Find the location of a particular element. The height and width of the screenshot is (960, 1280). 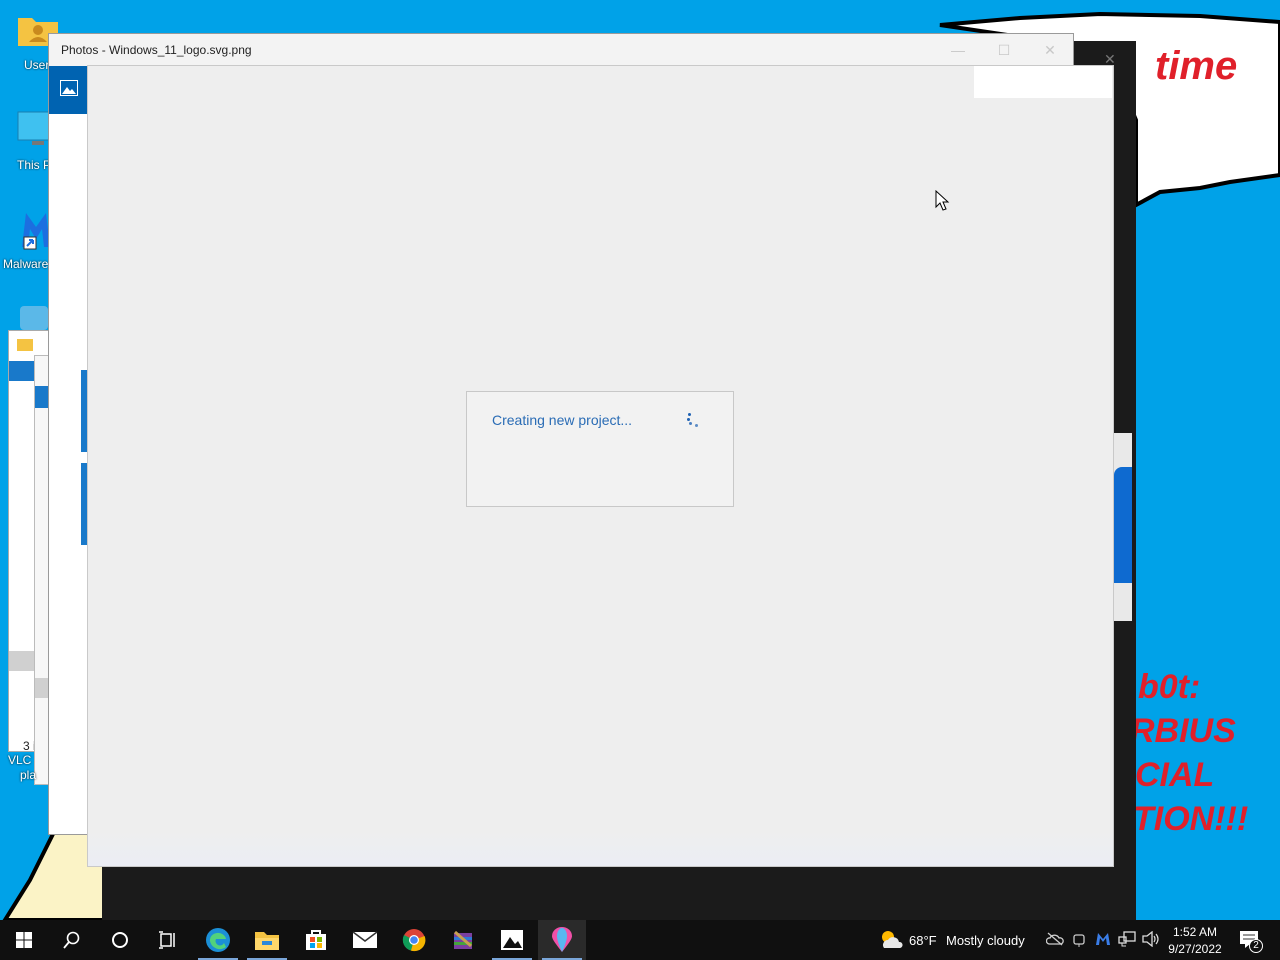

network-icon is located at coordinates (1127, 939).